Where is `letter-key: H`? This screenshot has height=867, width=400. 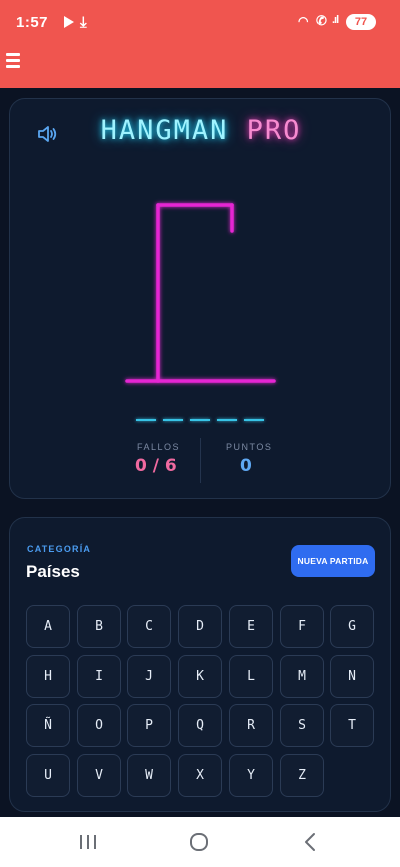 letter-key: H is located at coordinates (48, 676).